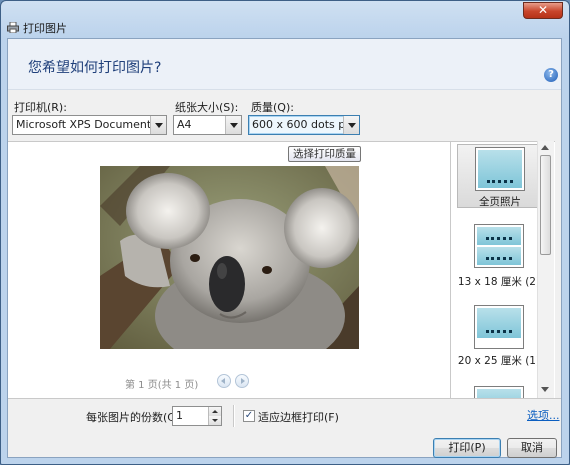  Describe the element at coordinates (545, 205) in the screenshot. I see `scroll-thumb` at that location.